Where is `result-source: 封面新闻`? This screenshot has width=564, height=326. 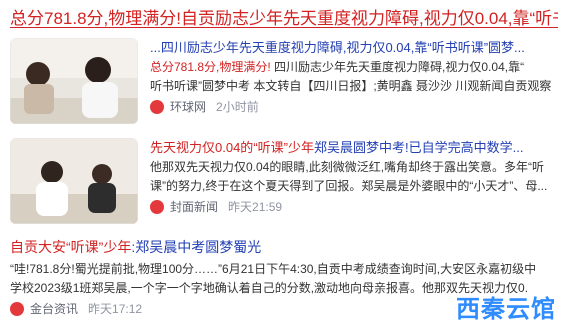 result-source: 封面新闻 is located at coordinates (194, 206).